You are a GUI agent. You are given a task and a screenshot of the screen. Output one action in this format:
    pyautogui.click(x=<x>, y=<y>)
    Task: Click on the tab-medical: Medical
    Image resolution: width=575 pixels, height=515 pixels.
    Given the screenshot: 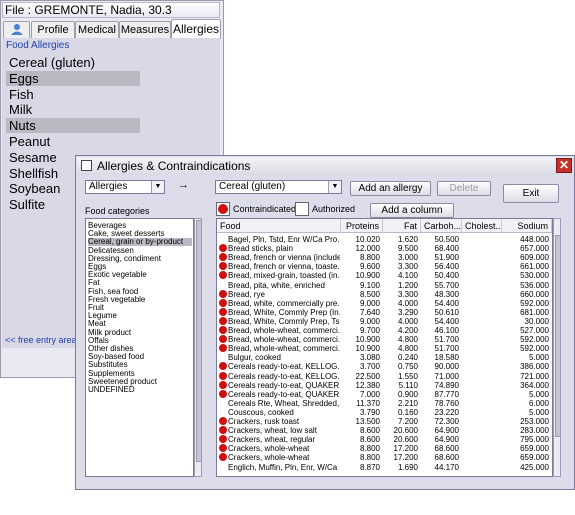 What is the action you would take?
    pyautogui.click(x=97, y=29)
    